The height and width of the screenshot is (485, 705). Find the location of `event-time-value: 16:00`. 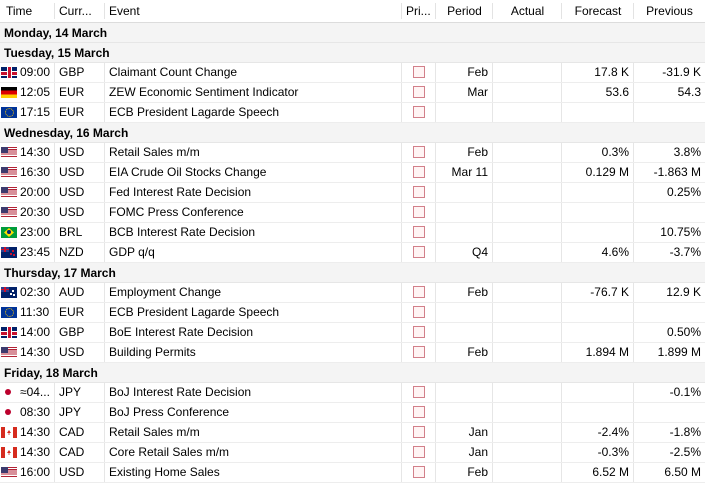

event-time-value: 16:00 is located at coordinates (35, 472).